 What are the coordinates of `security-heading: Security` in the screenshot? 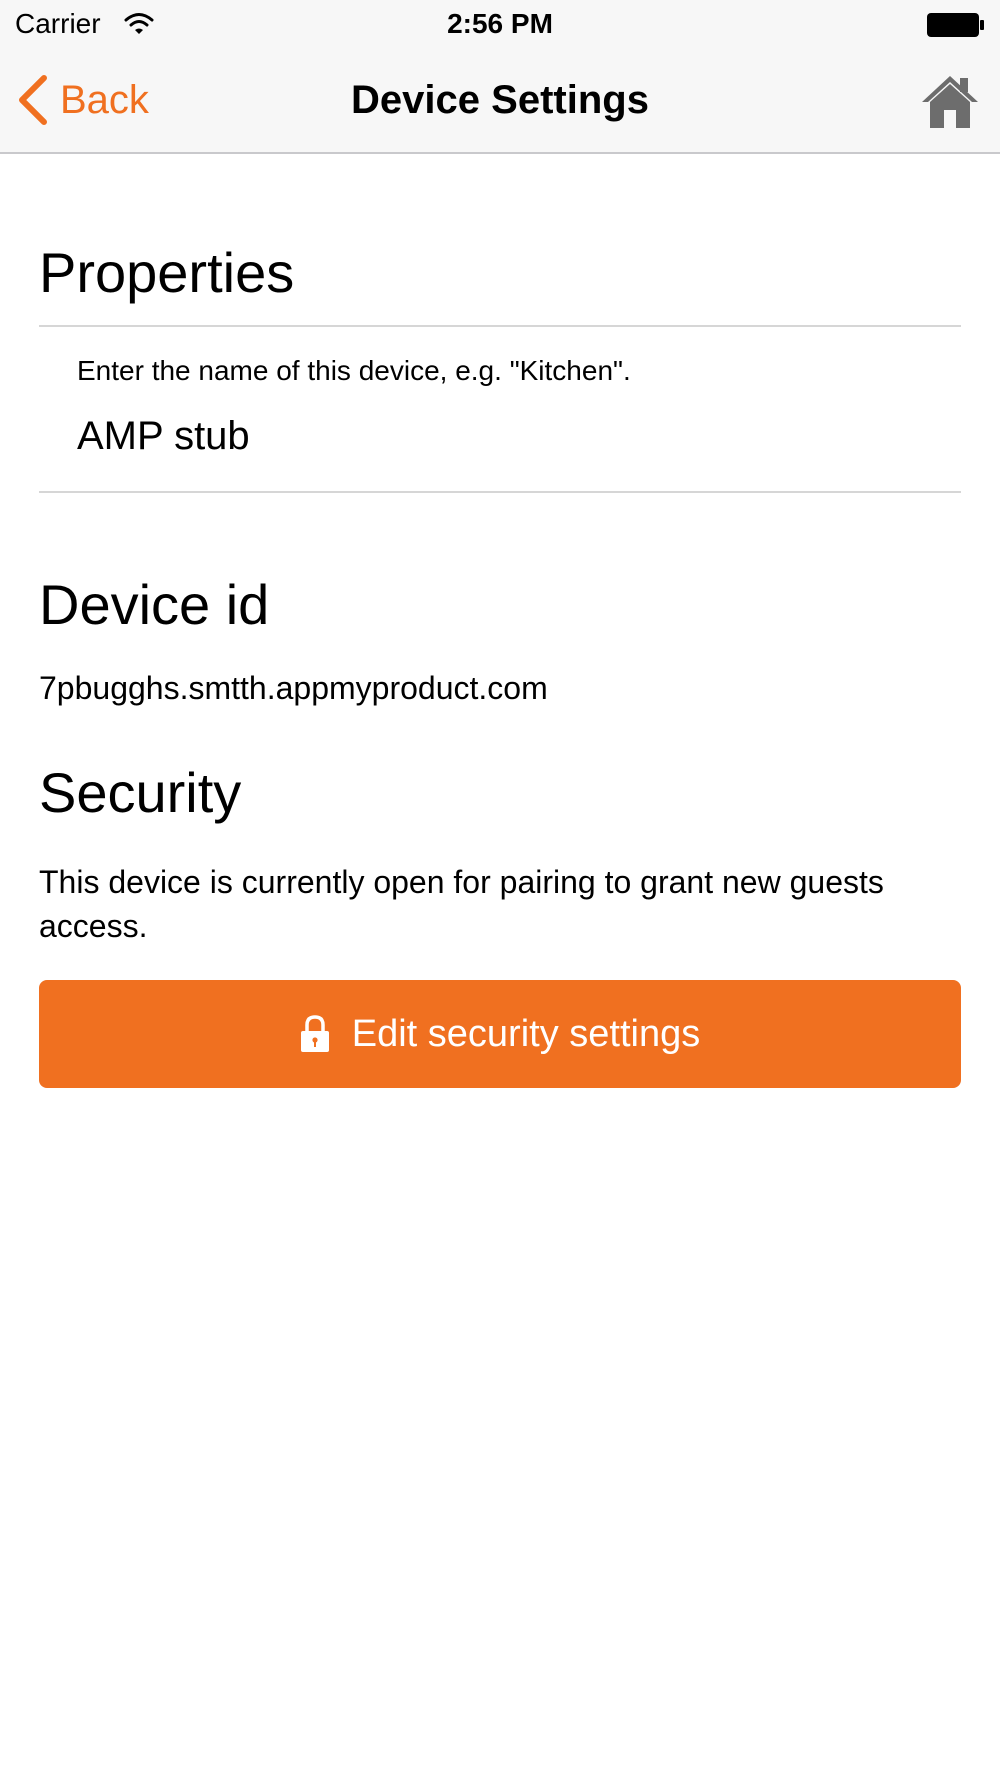 It's located at (140, 792).